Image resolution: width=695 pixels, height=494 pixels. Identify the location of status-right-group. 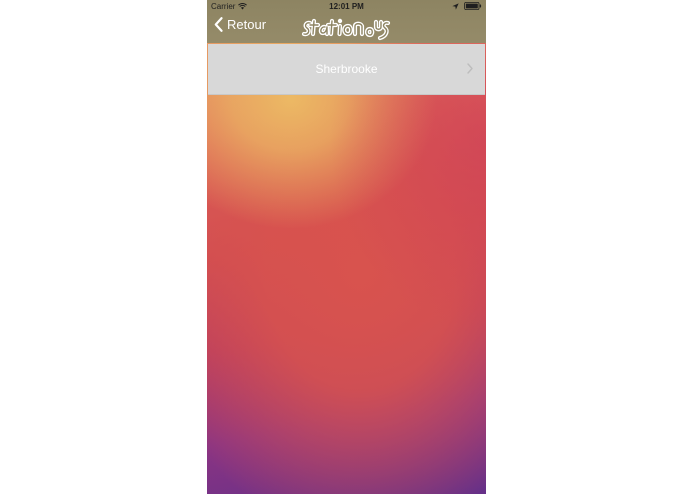
(467, 6).